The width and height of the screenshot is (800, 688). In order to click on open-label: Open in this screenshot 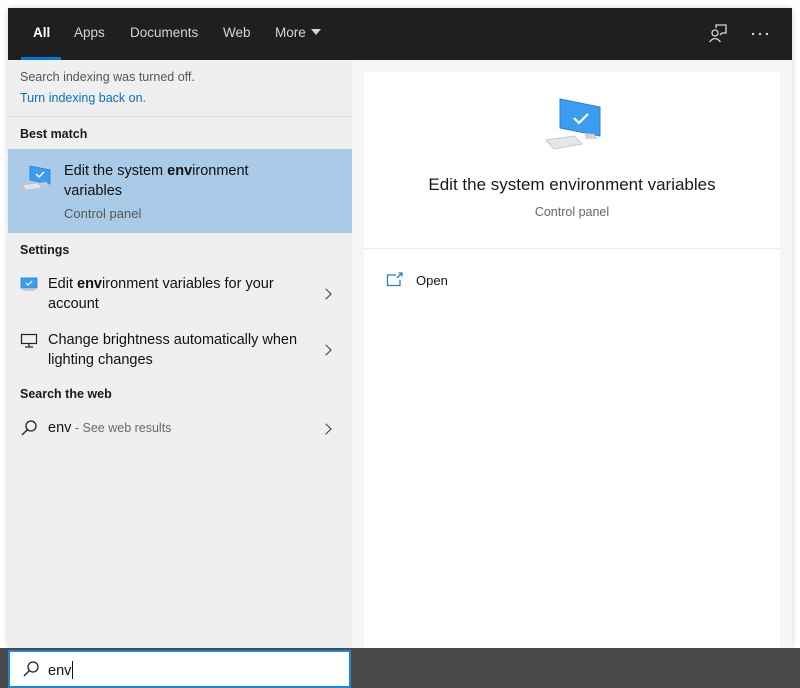, I will do `click(432, 280)`.